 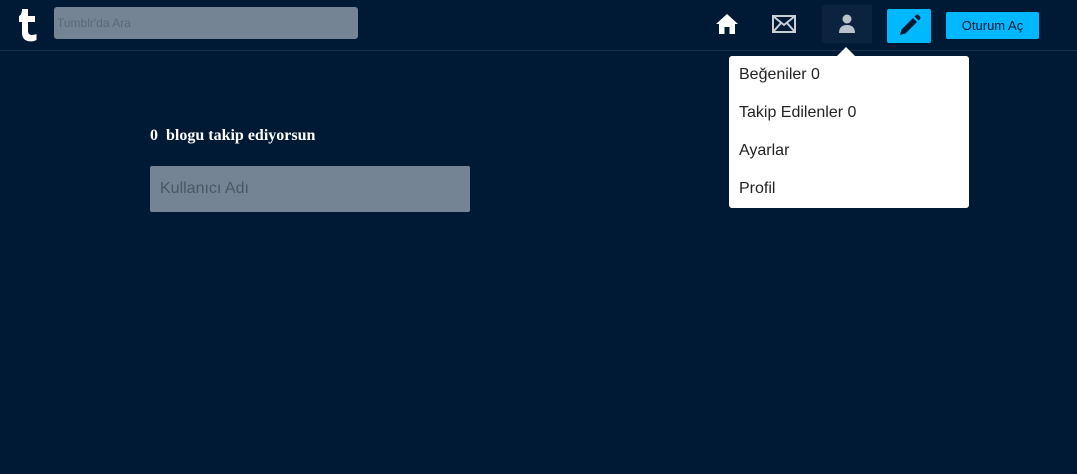 What do you see at coordinates (849, 151) in the screenshot?
I see `menu-item-settings: Ayarlar` at bounding box center [849, 151].